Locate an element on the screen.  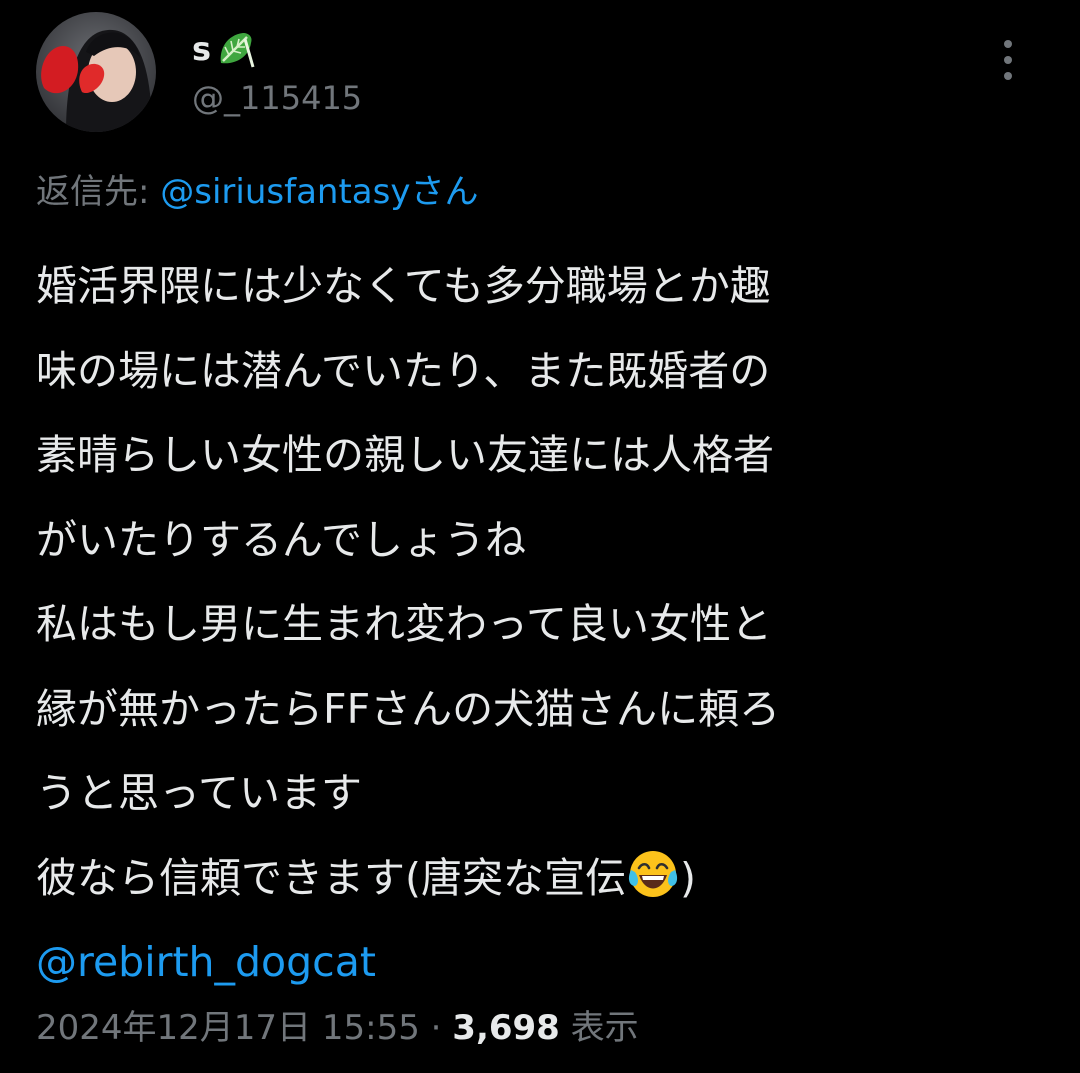
tweet-meta: 2024年12月17日 15:55 · 3,698 表示 is located at coordinates (337, 1028).